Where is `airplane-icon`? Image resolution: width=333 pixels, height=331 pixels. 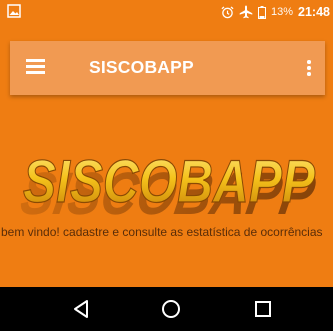 airplane-icon is located at coordinates (246, 12).